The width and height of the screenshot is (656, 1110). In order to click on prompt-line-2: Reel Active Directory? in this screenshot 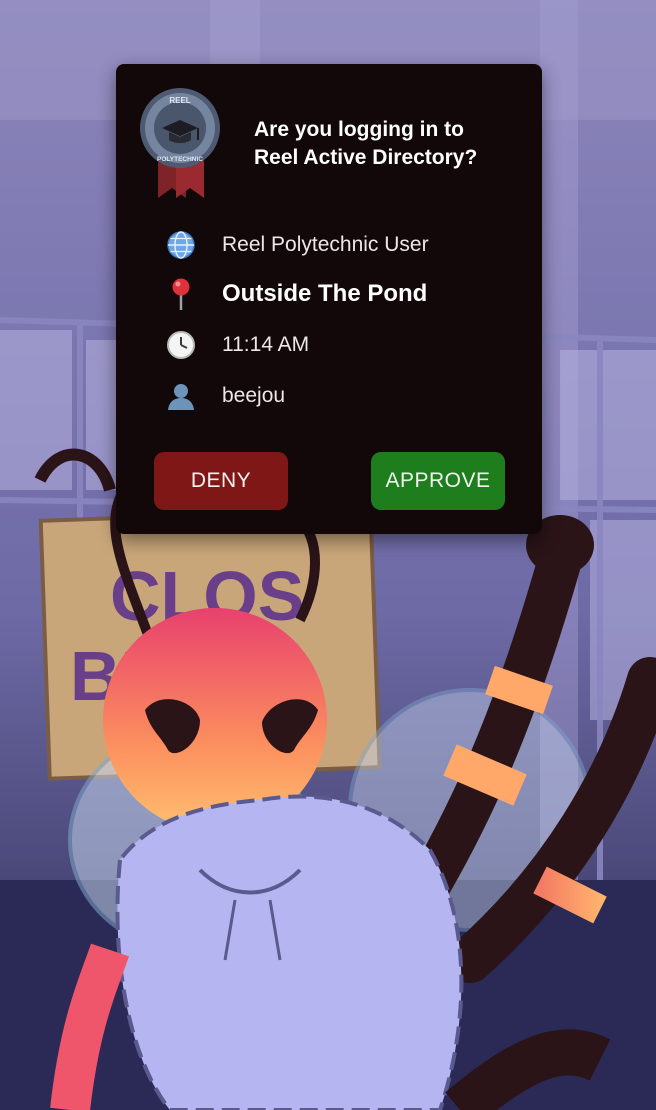, I will do `click(366, 157)`.